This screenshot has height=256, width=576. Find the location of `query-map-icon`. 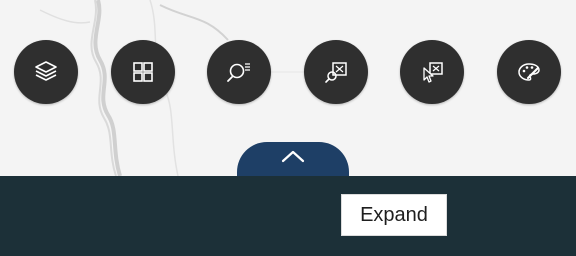

query-map-icon is located at coordinates (336, 72).